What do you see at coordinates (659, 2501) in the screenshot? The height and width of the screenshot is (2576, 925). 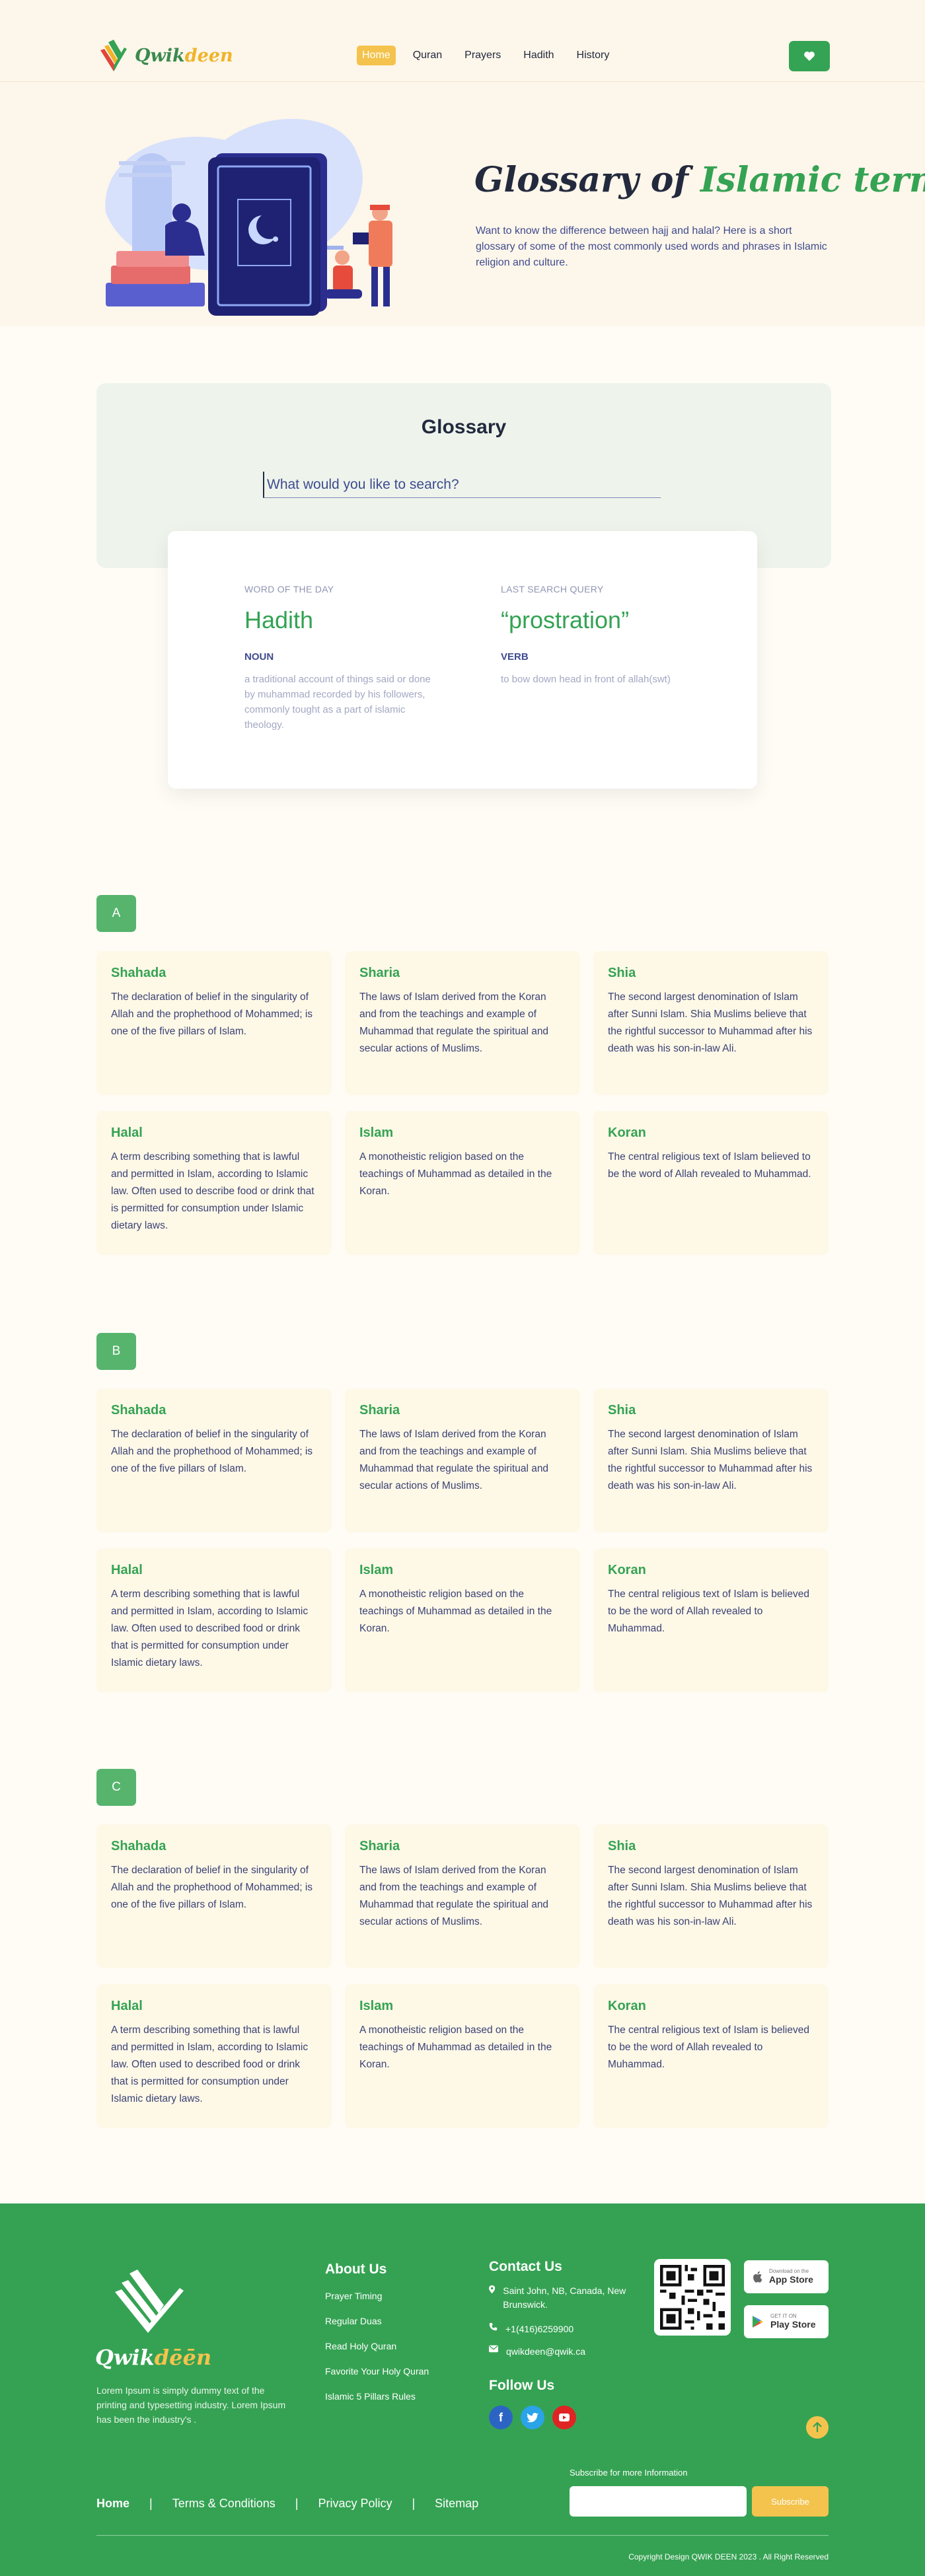 I see `subscribe-email-input` at bounding box center [659, 2501].